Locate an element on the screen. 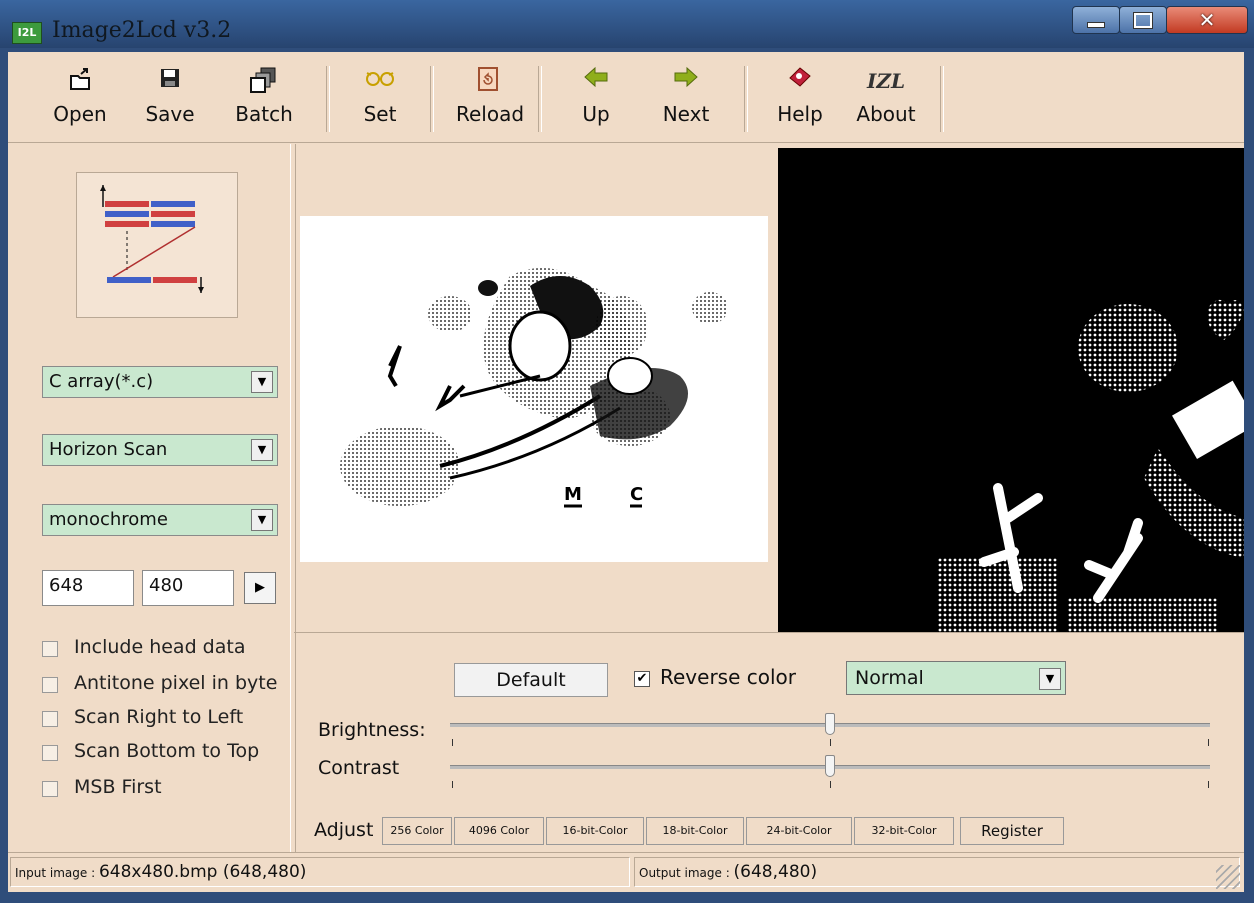  open-label: Open is located at coordinates (80, 114).